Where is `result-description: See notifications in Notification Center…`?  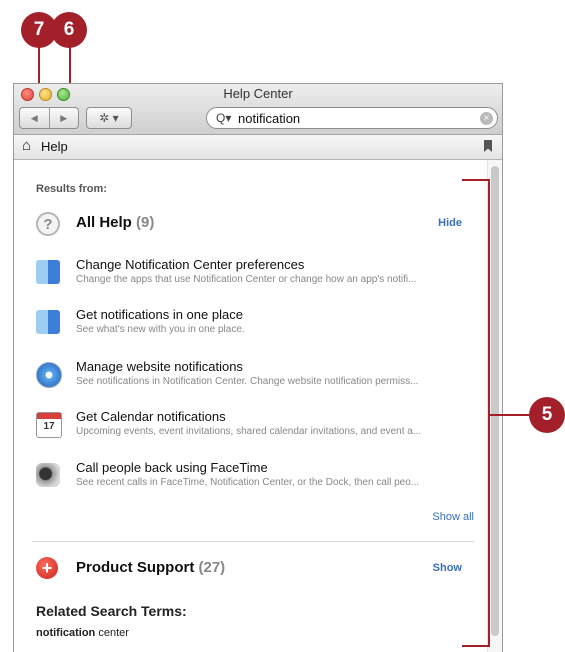 result-description: See notifications in Notification Center… is located at coordinates (247, 381).